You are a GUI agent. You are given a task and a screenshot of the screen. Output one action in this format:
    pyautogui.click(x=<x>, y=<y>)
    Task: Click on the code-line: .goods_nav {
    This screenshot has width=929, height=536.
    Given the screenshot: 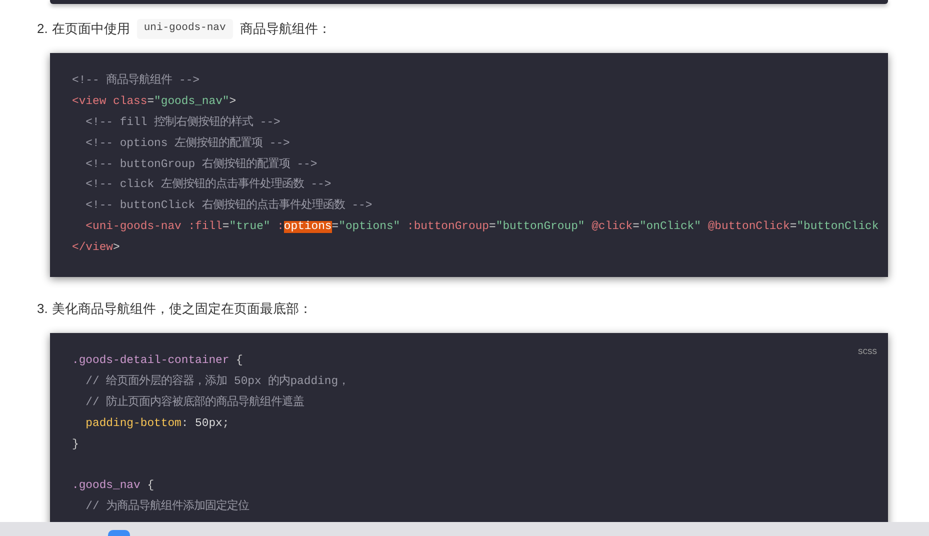 What is the action you would take?
    pyautogui.click(x=113, y=486)
    